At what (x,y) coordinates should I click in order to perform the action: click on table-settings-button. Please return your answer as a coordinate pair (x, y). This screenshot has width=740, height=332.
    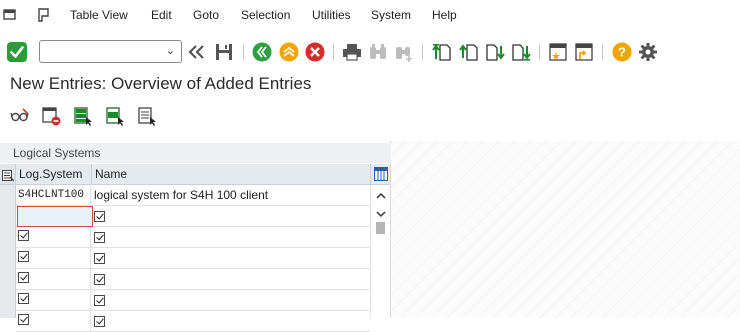
    Looking at the image, I should click on (380, 174).